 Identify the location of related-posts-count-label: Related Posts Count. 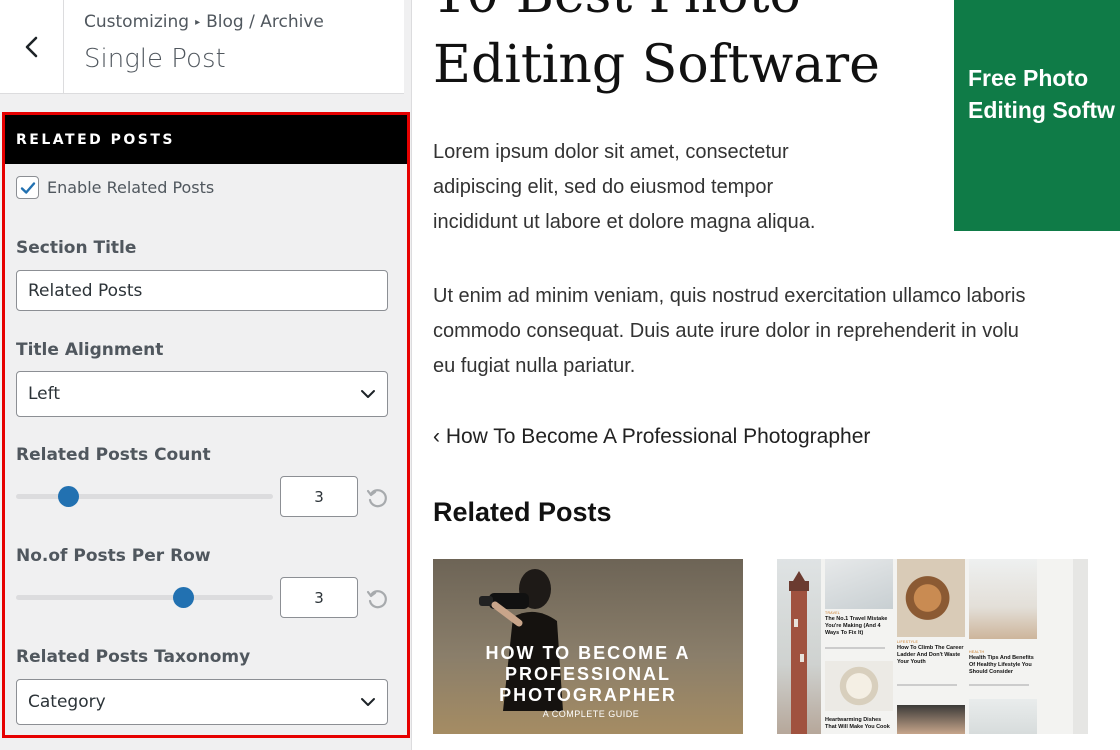
(113, 455).